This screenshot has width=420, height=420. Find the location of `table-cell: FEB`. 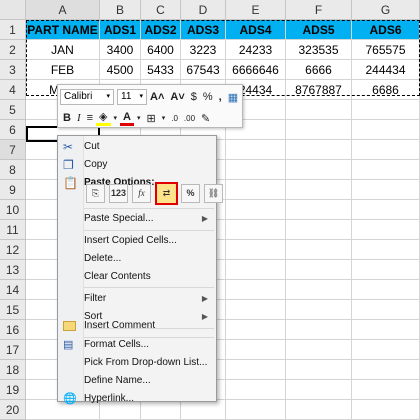

table-cell: FEB is located at coordinates (63, 70).